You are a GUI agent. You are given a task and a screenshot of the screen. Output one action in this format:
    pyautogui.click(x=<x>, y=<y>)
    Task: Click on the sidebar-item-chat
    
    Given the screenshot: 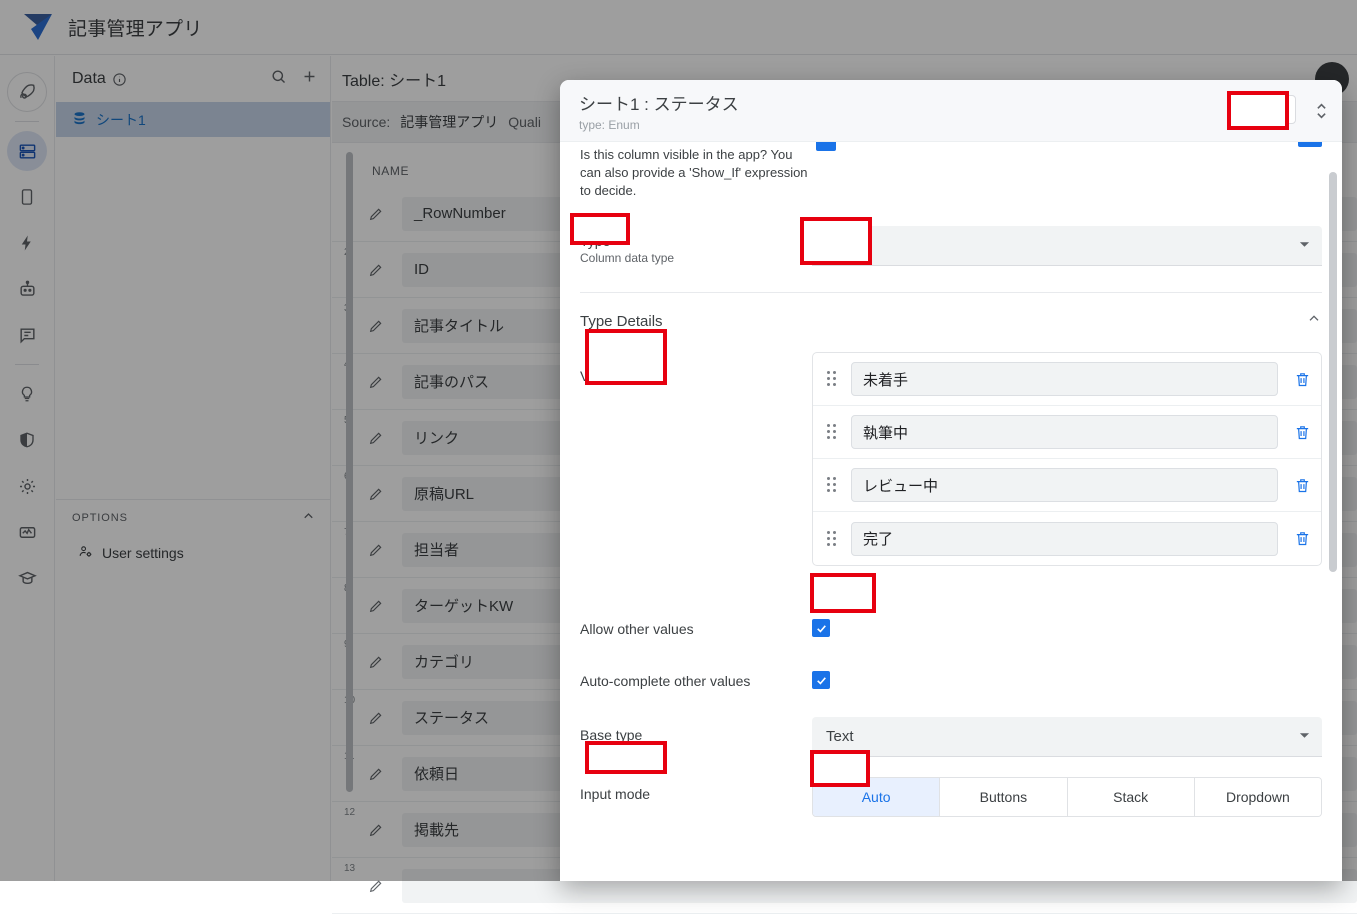 What is the action you would take?
    pyautogui.click(x=27, y=335)
    